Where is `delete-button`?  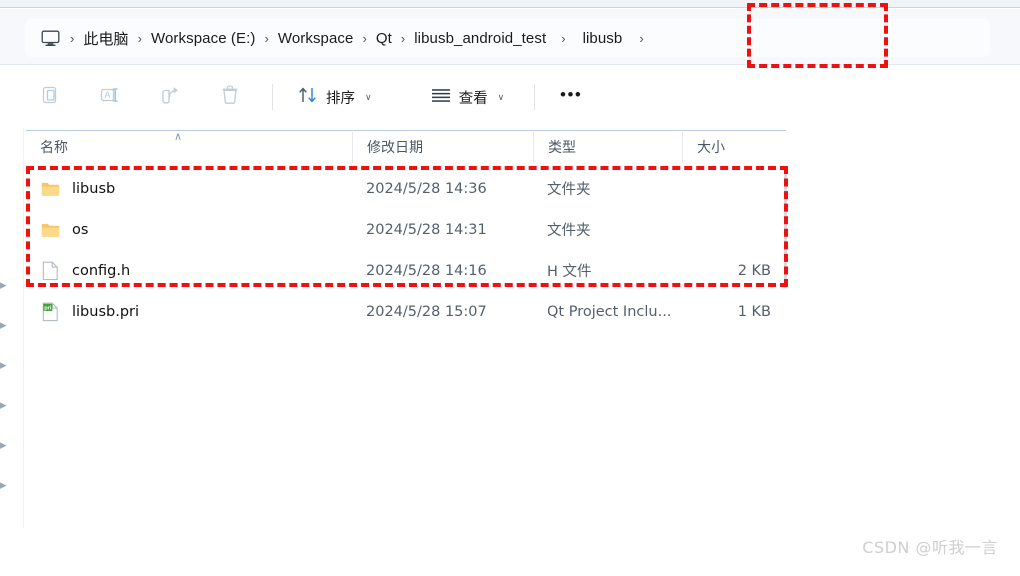
delete-button is located at coordinates (230, 97).